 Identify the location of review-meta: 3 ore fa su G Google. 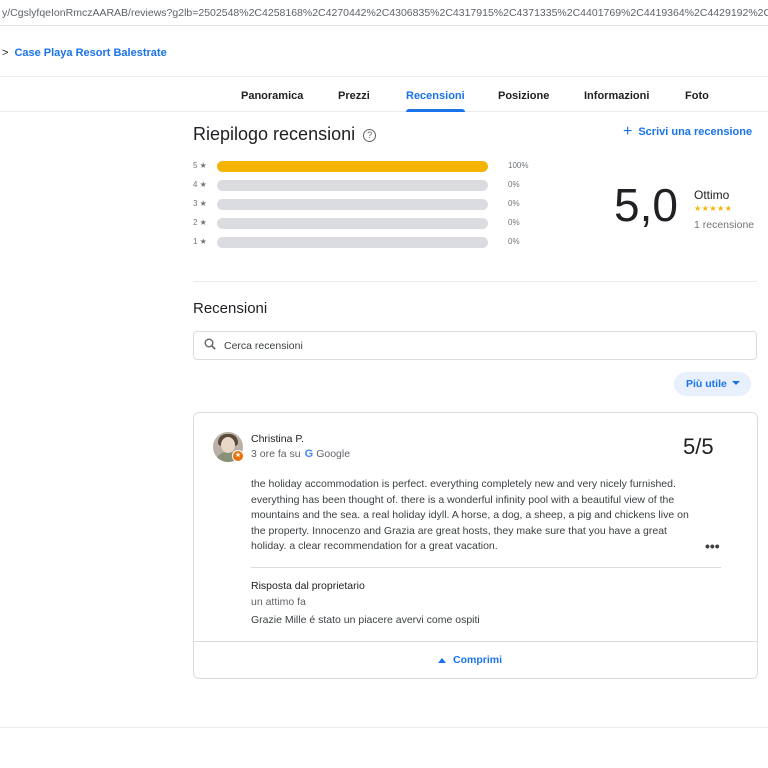
(300, 454).